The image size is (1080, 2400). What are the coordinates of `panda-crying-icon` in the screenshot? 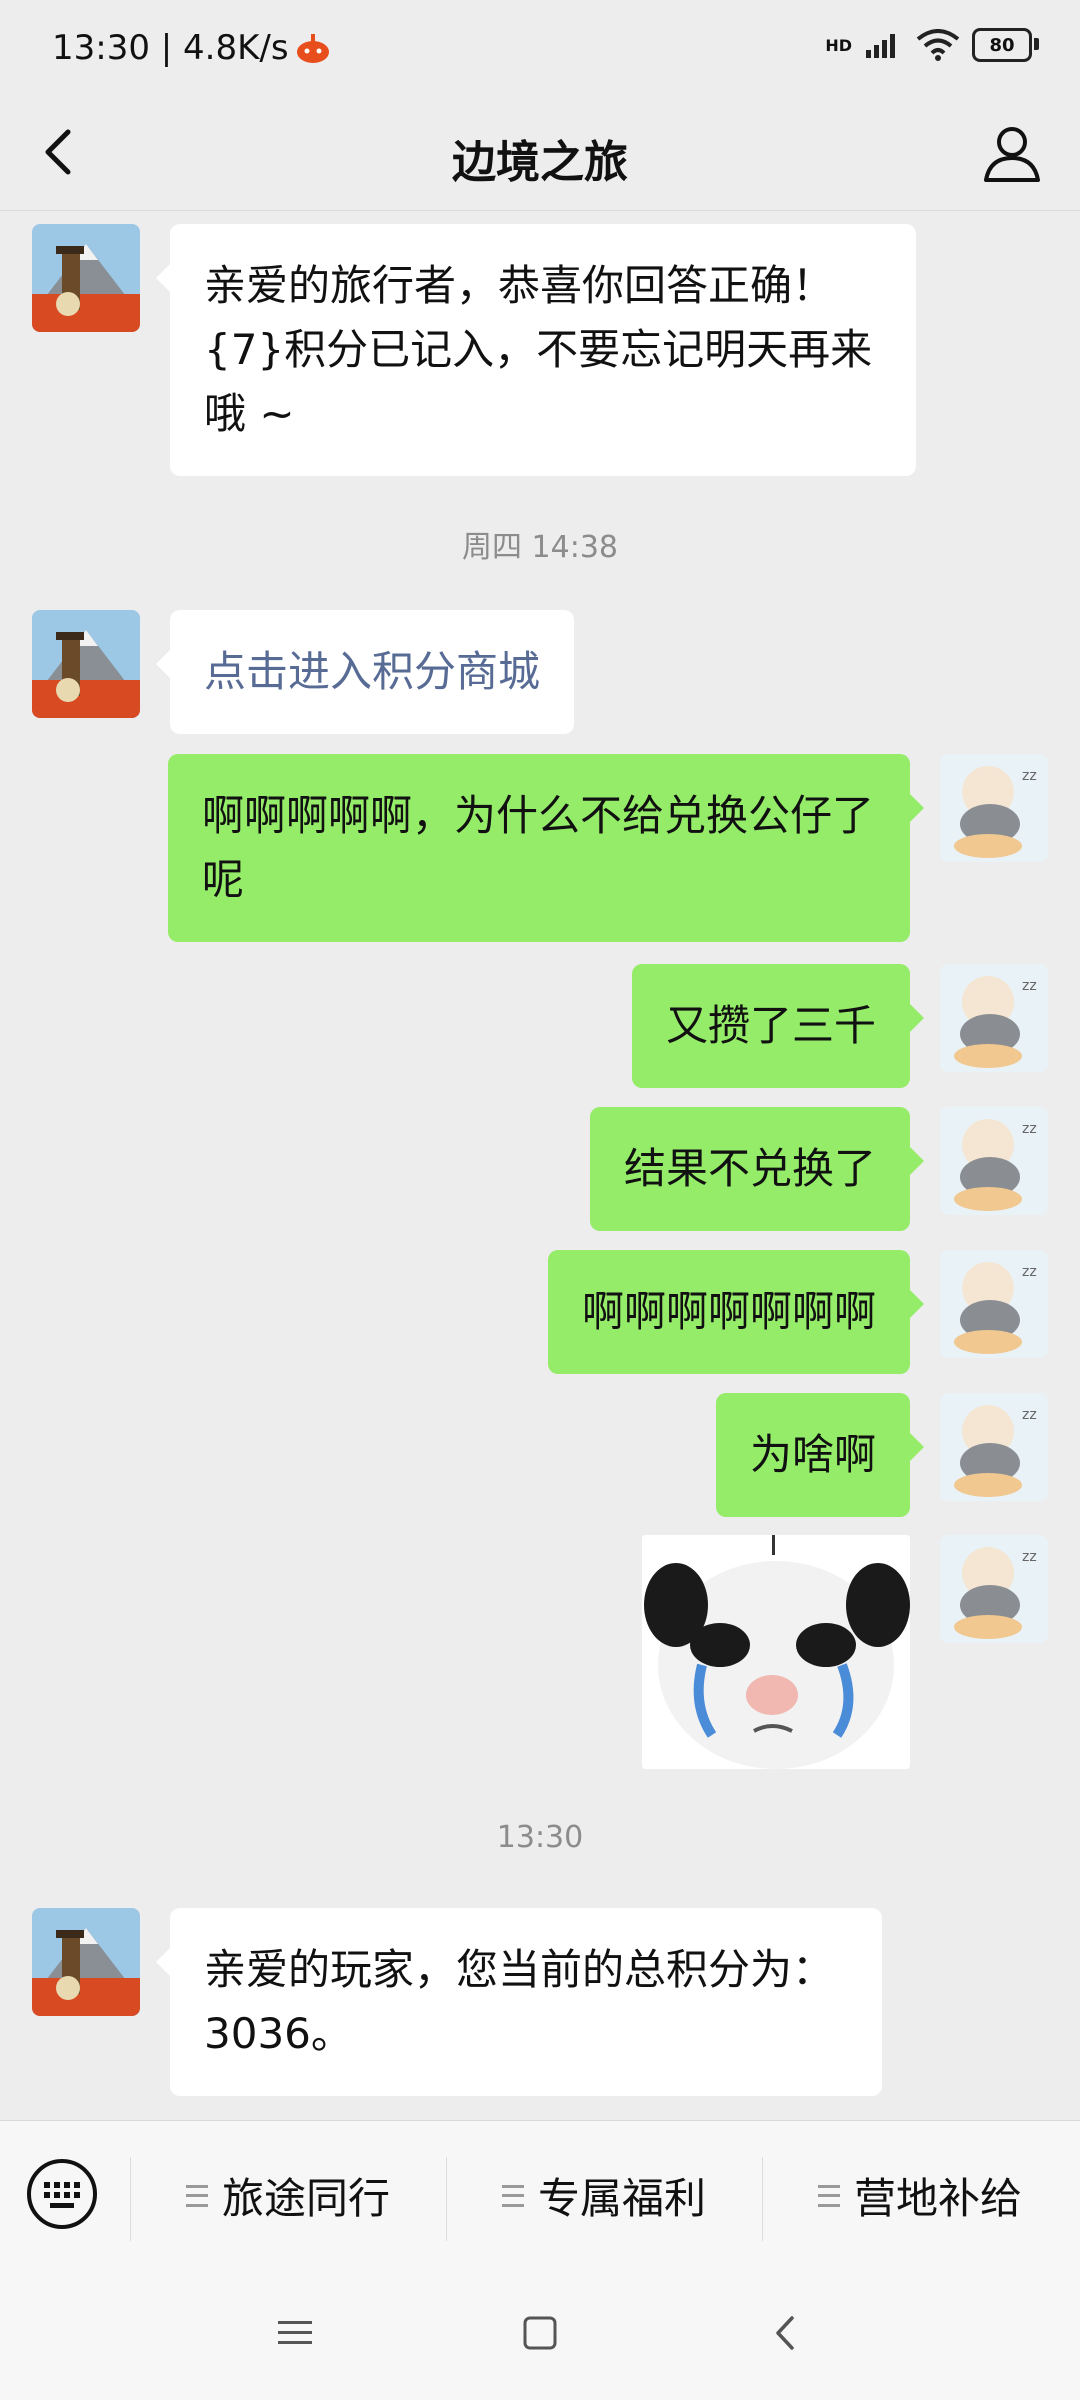 It's located at (776, 1652).